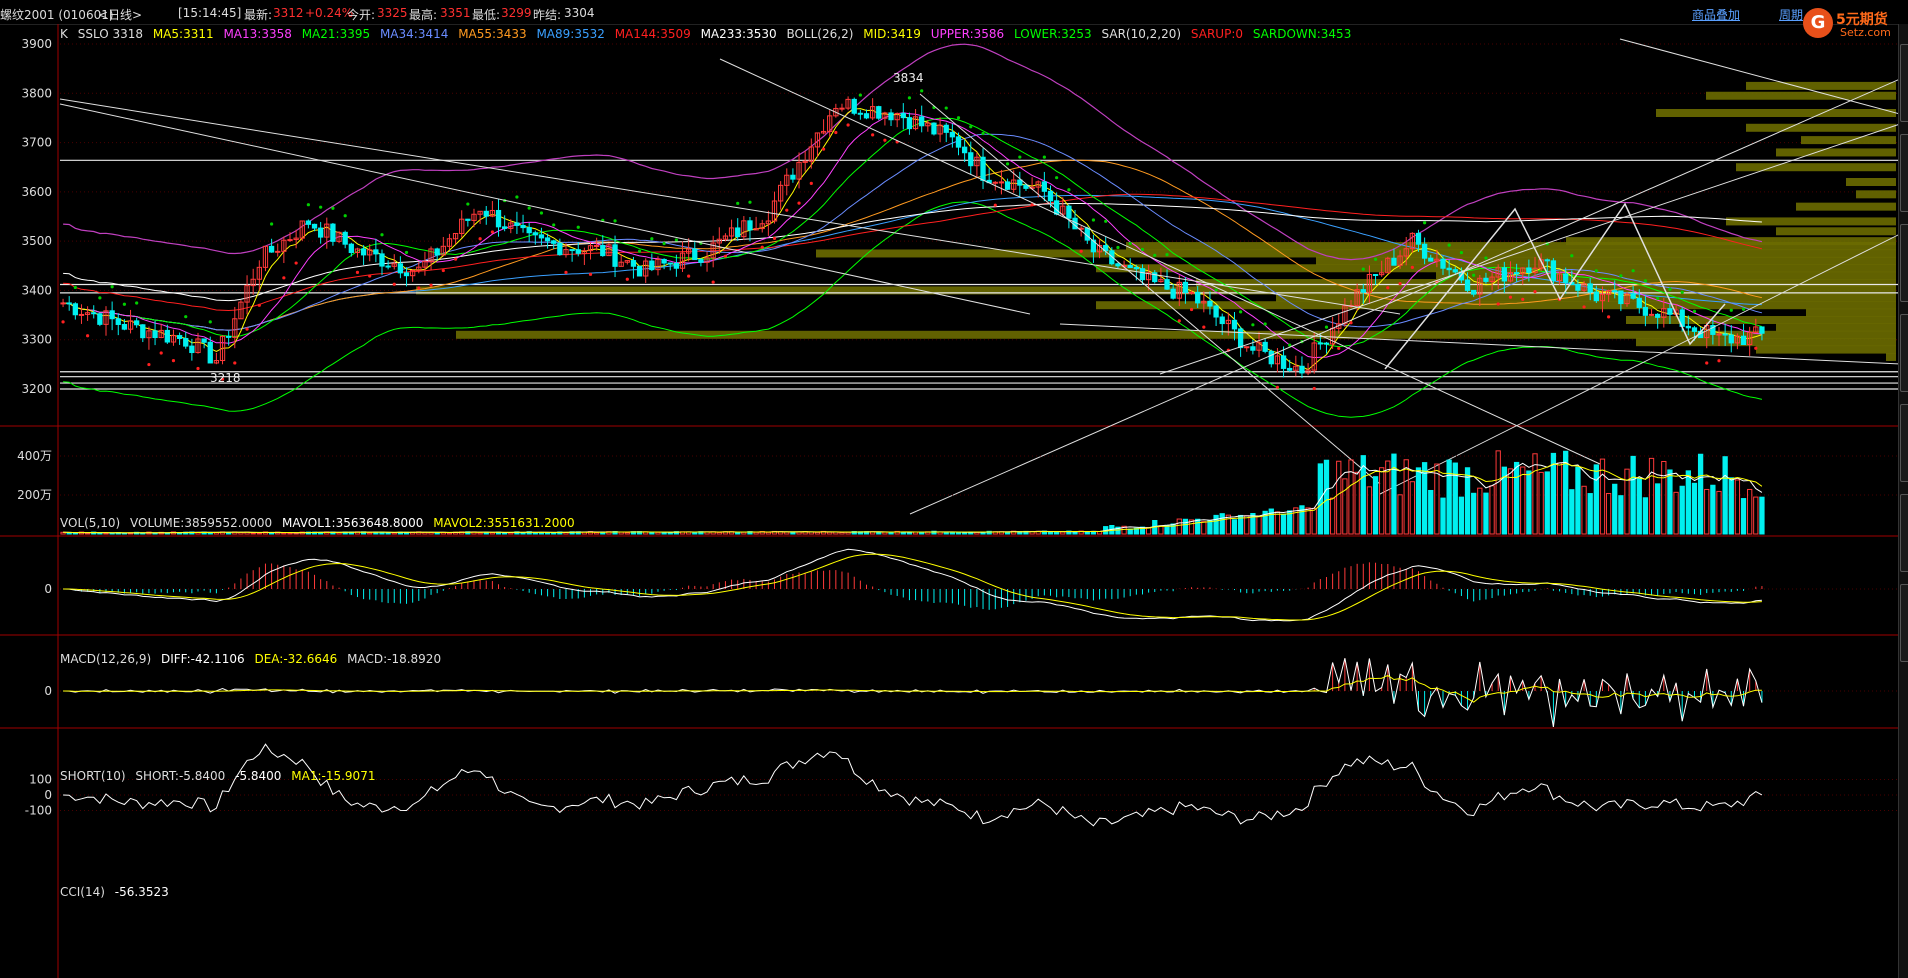 The image size is (1908, 978). I want to click on short-ma1: MA1:-15.9071, so click(333, 776).